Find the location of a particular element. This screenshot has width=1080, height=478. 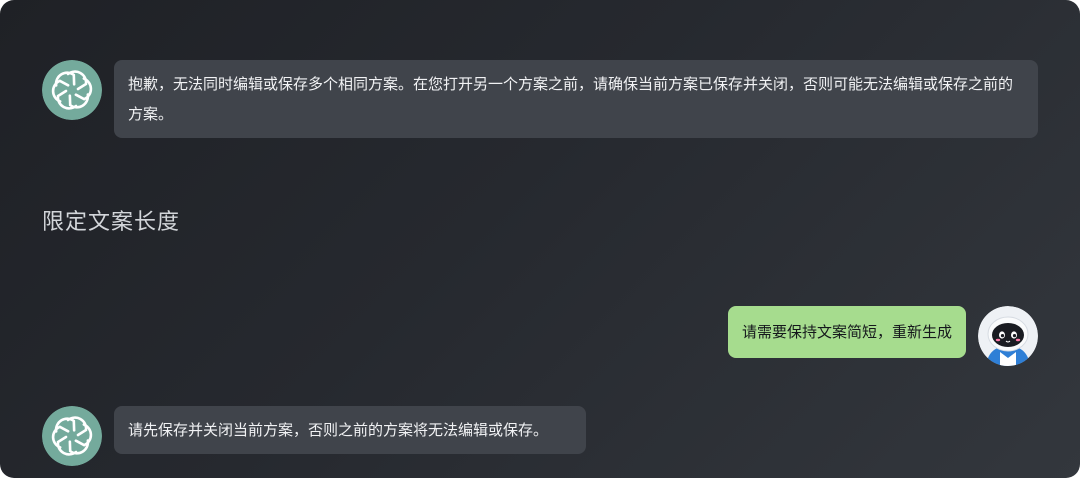

robot-avatar-icon is located at coordinates (1008, 336).